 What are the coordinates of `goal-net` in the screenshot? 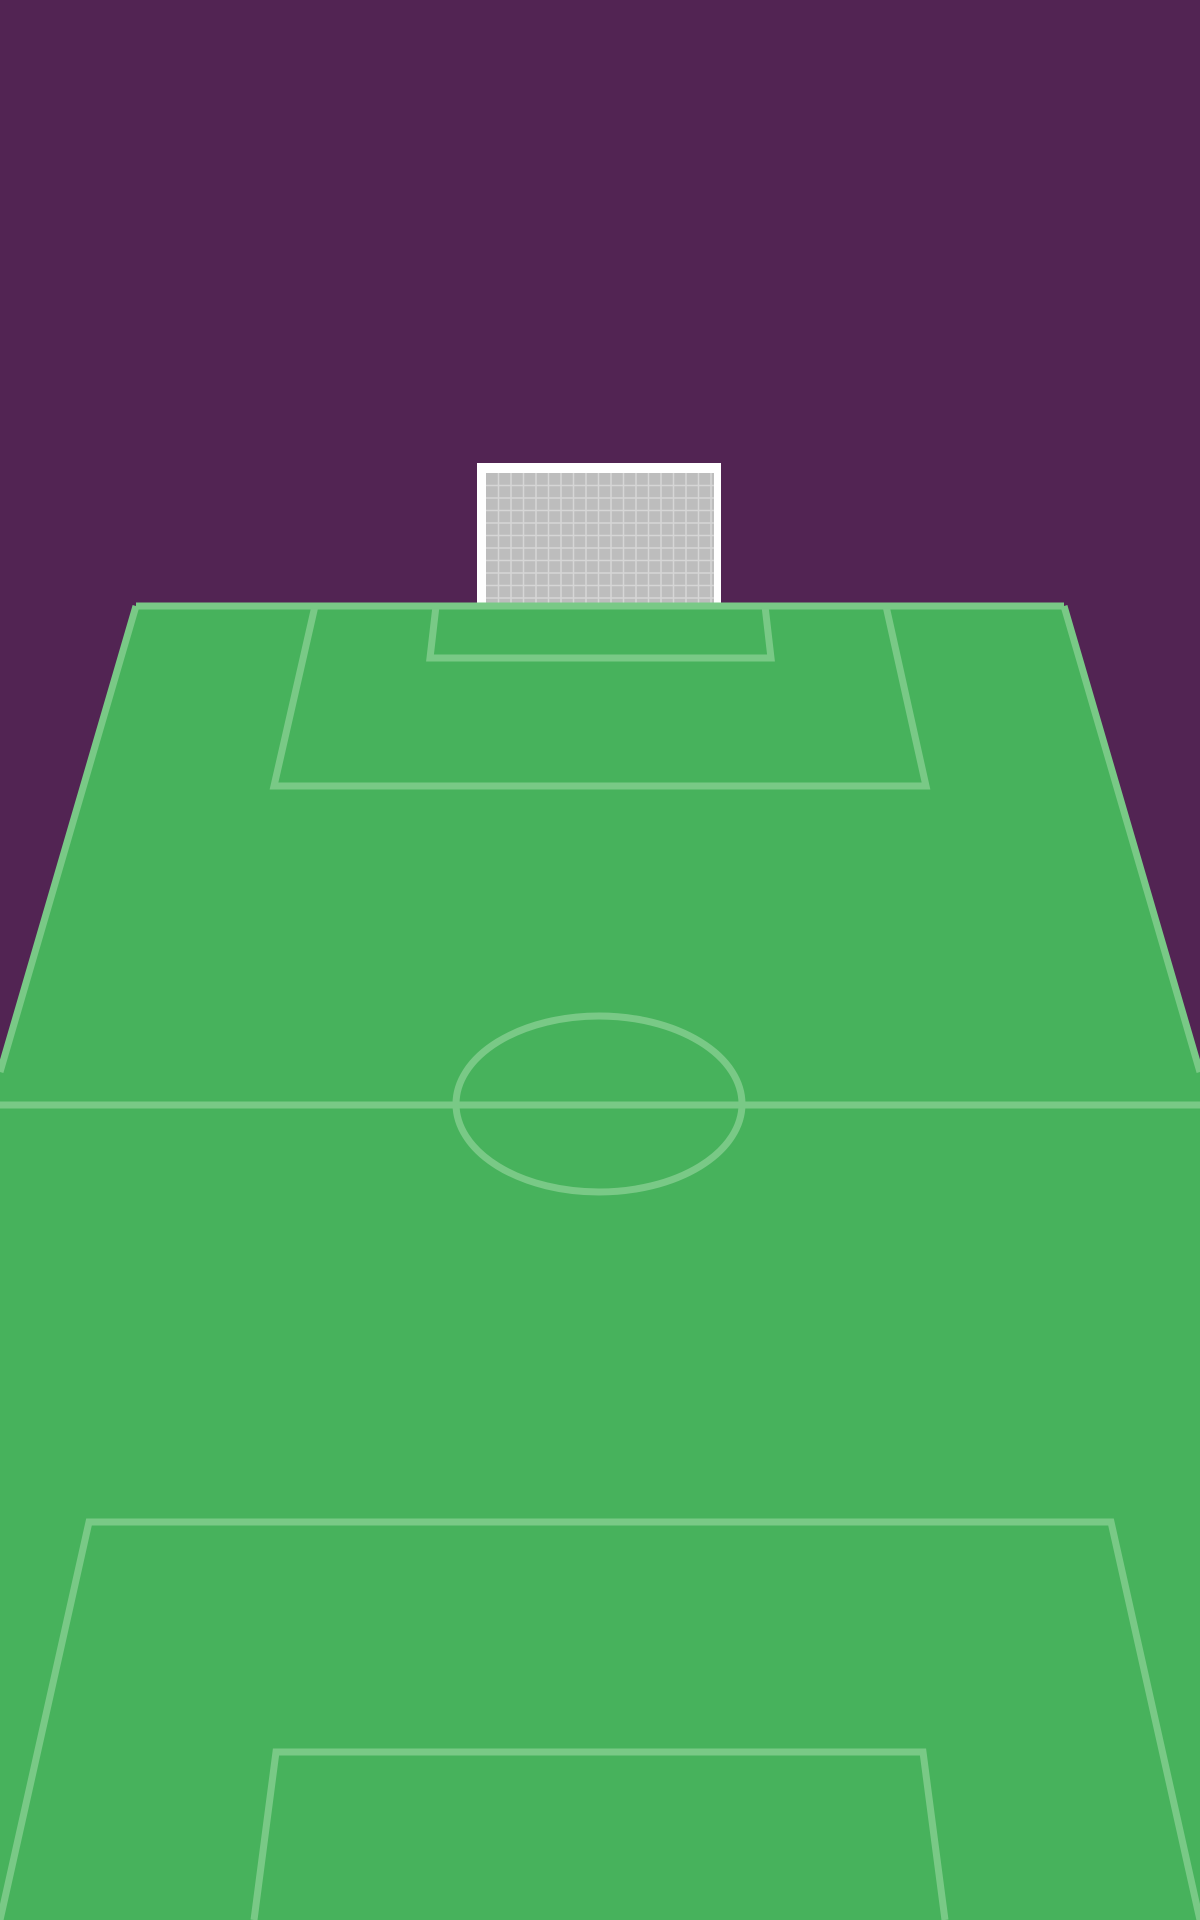 It's located at (600, 538).